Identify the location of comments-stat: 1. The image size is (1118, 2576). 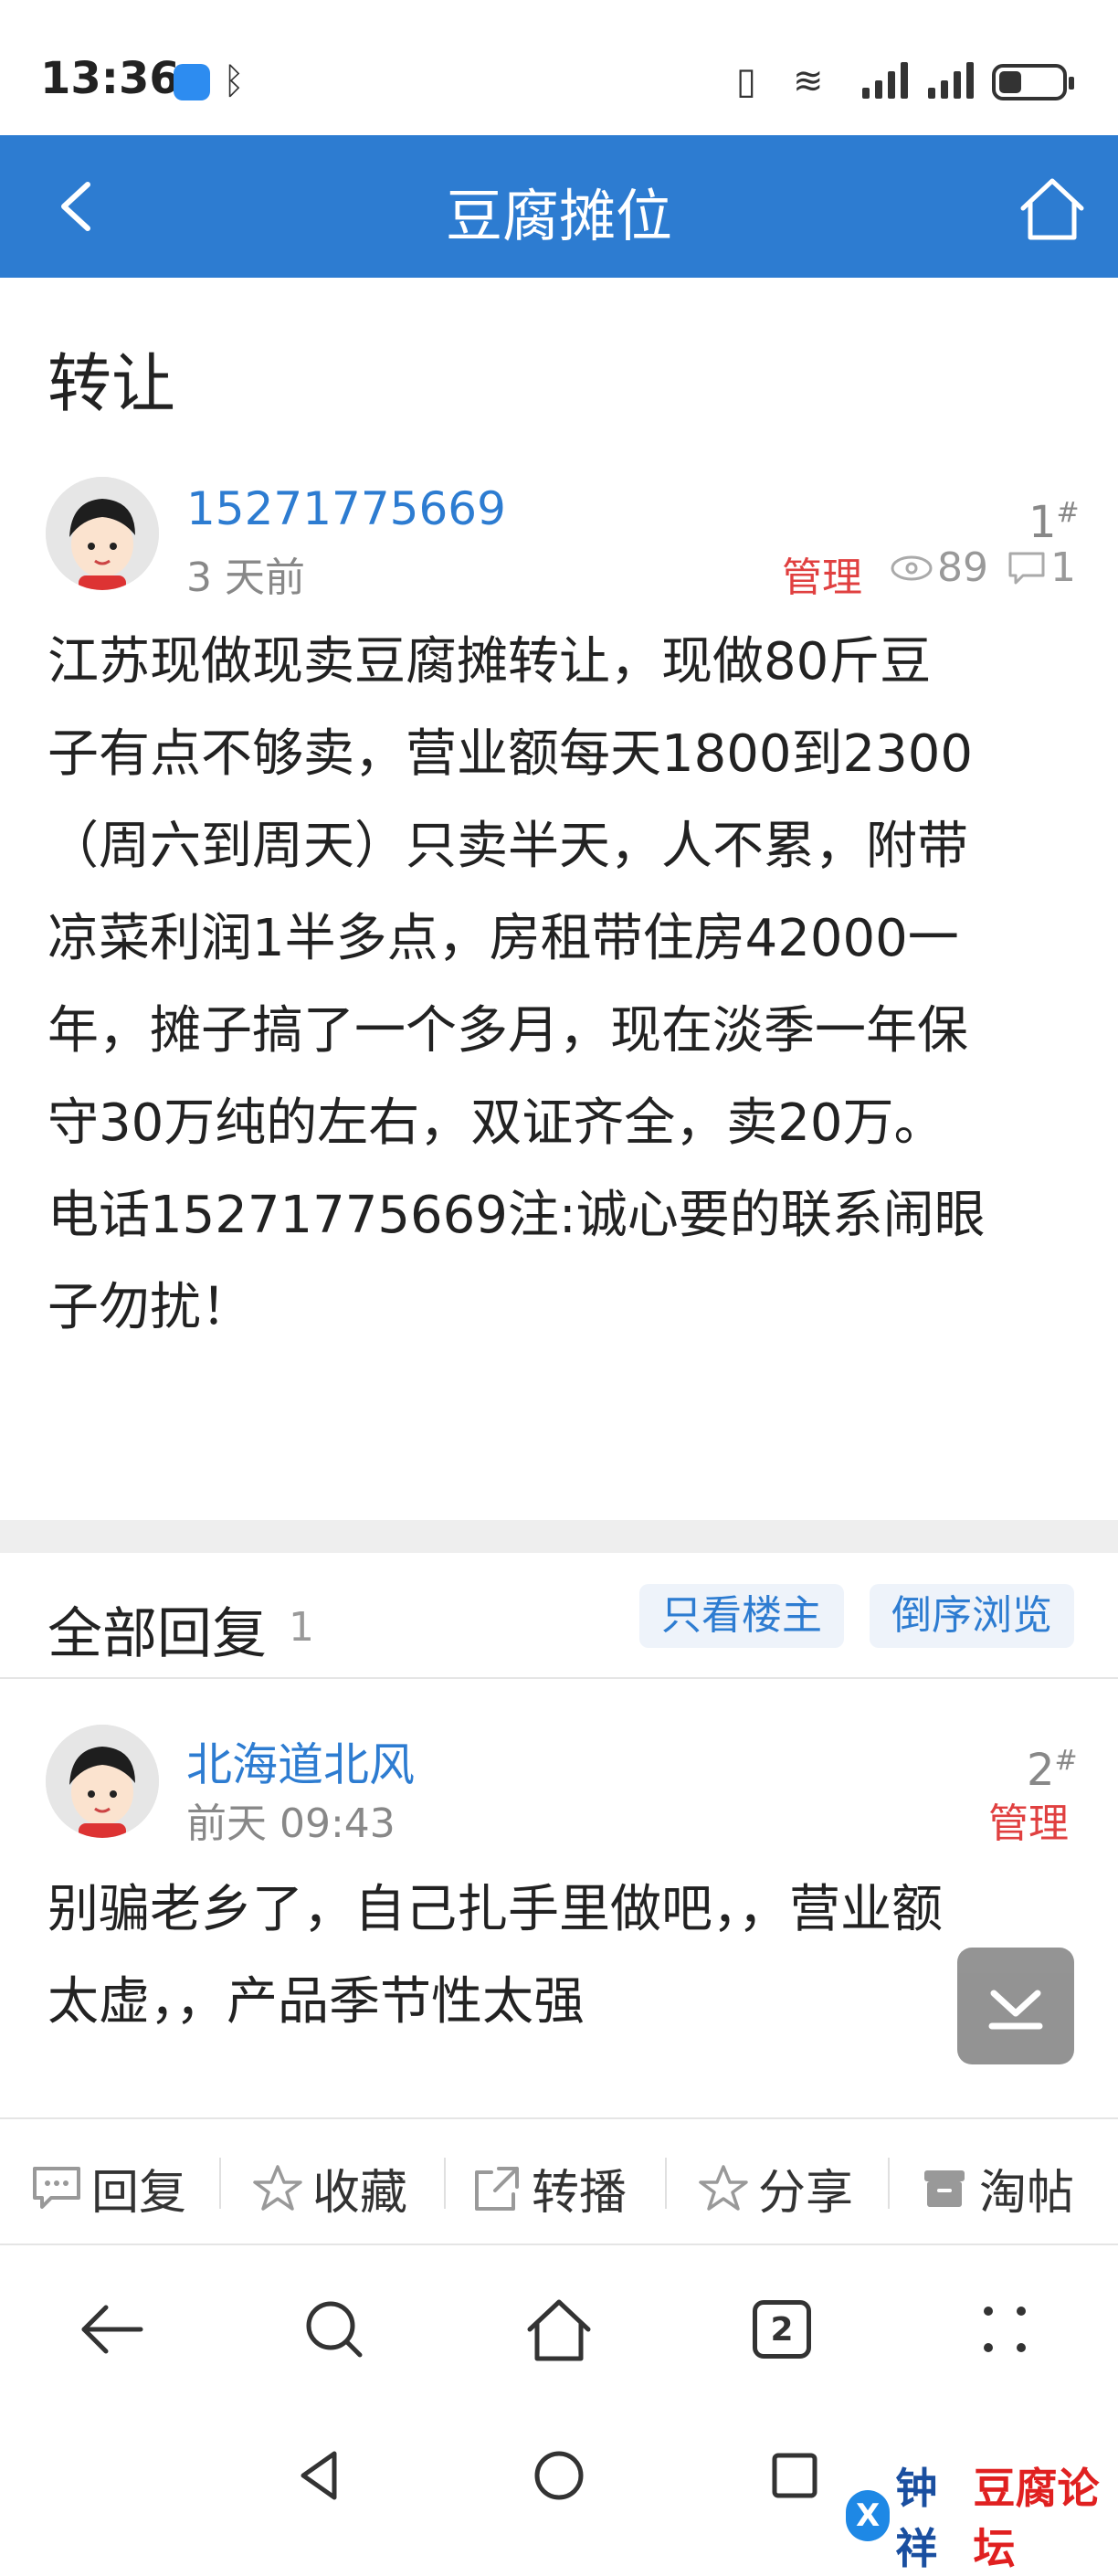
(1041, 567).